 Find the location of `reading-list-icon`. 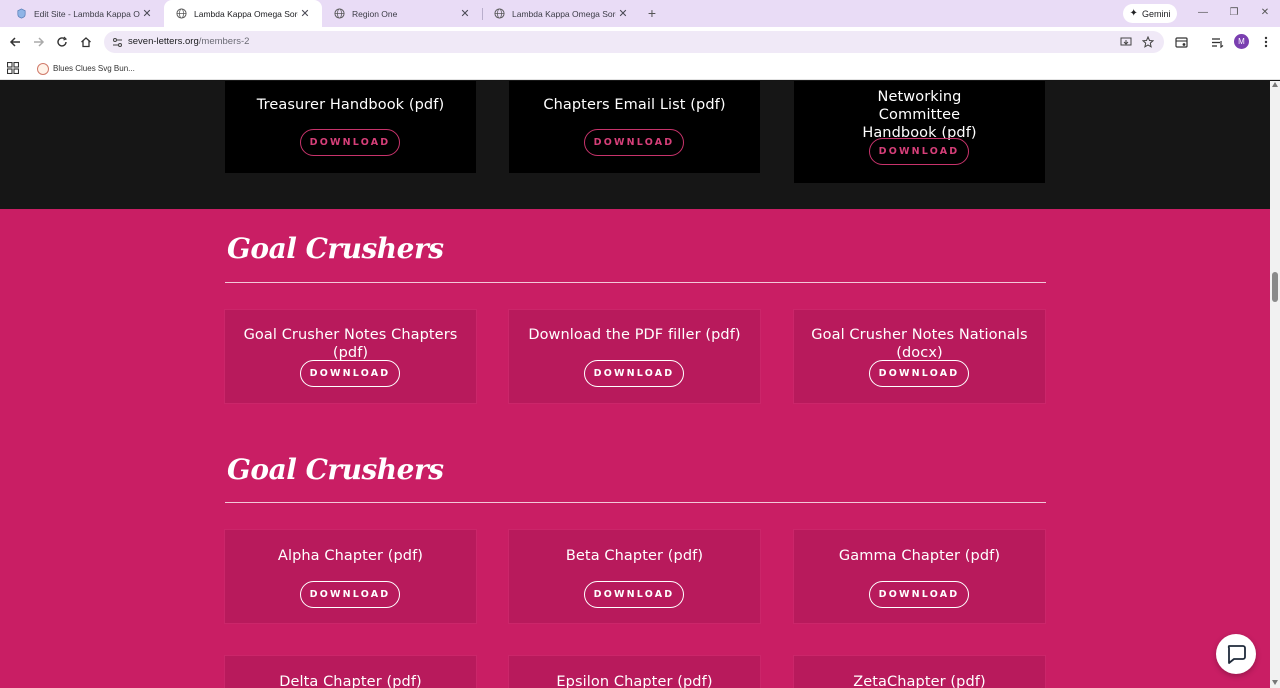

reading-list-icon is located at coordinates (1217, 42).